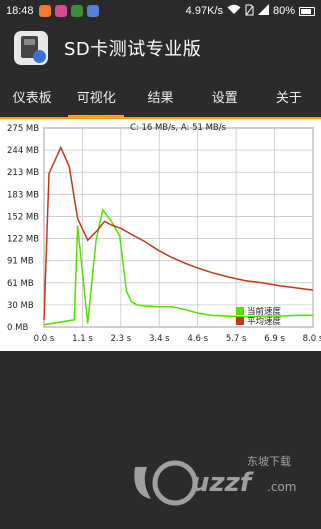 This screenshot has width=321, height=529. I want to click on x-tick-label: 4.6 s, so click(197, 339).